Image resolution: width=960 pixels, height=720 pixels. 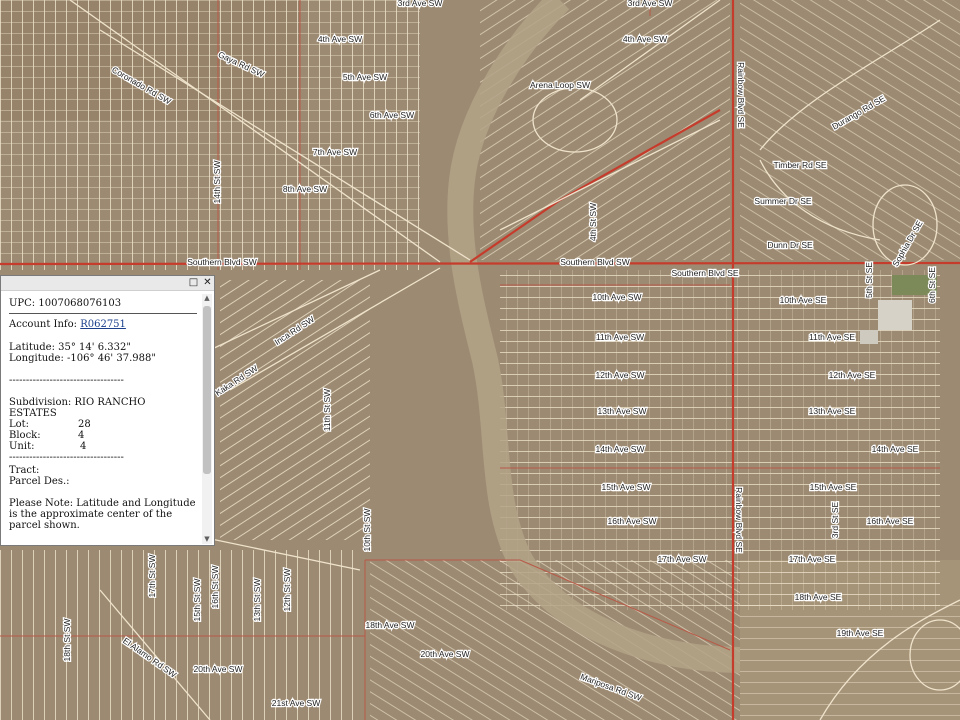 I want to click on road-label: 18th Ave SE, so click(x=818, y=597).